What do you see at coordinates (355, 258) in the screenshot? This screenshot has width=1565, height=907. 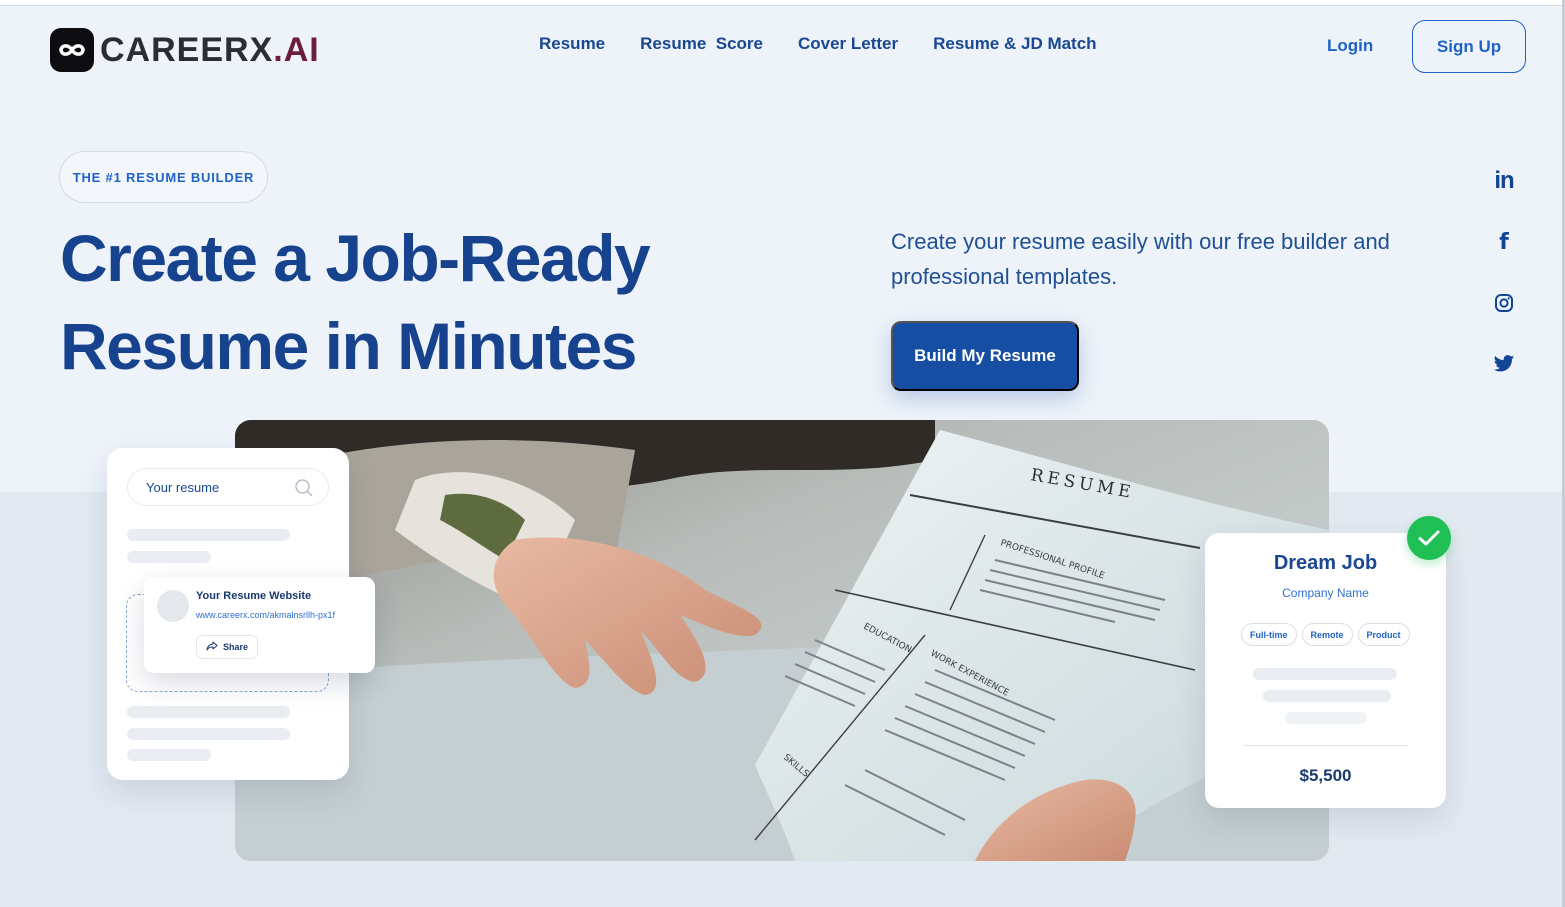 I see `hero-headline-line1: Create a Job-Ready` at bounding box center [355, 258].